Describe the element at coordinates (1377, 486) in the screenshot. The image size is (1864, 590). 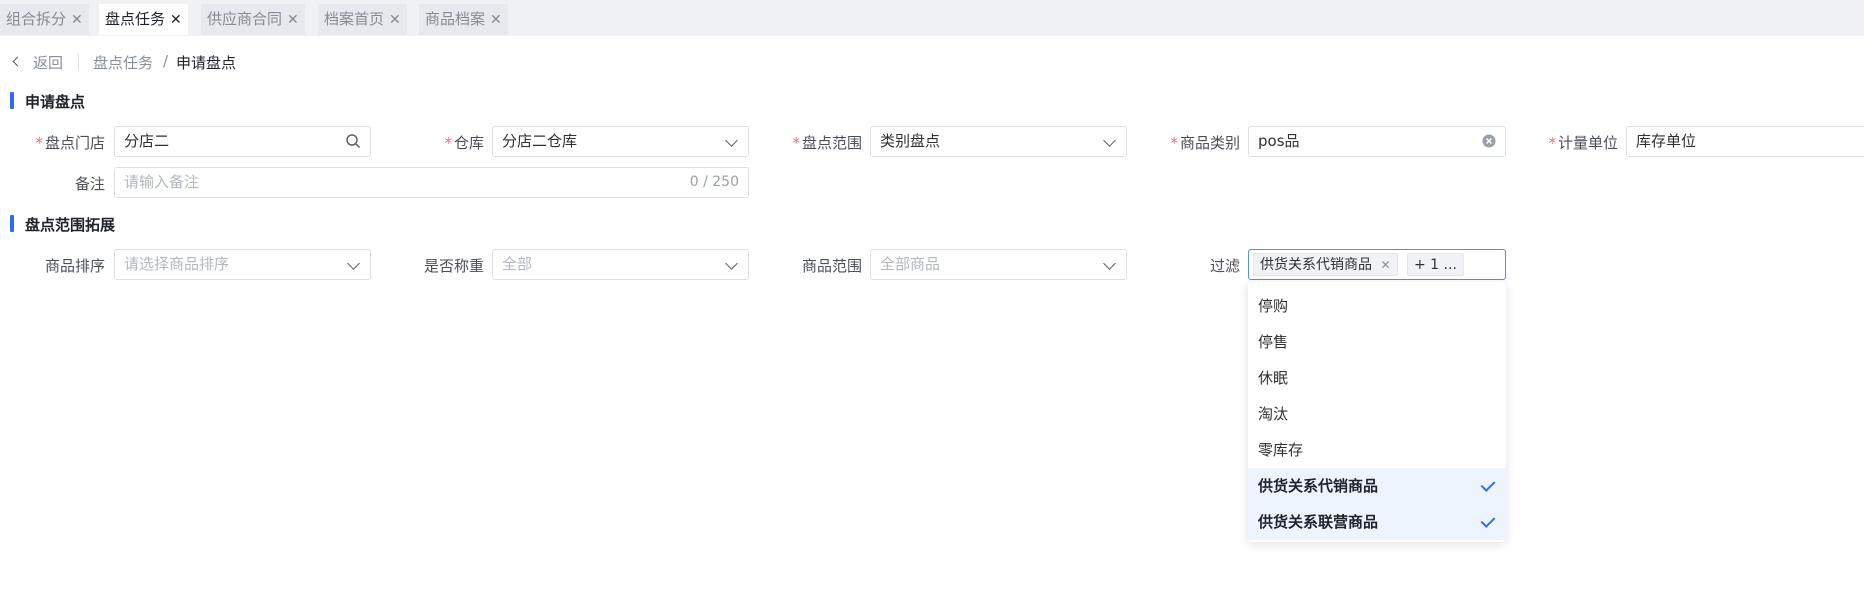
I see `option-consignment: 供货关系代销商品` at that location.